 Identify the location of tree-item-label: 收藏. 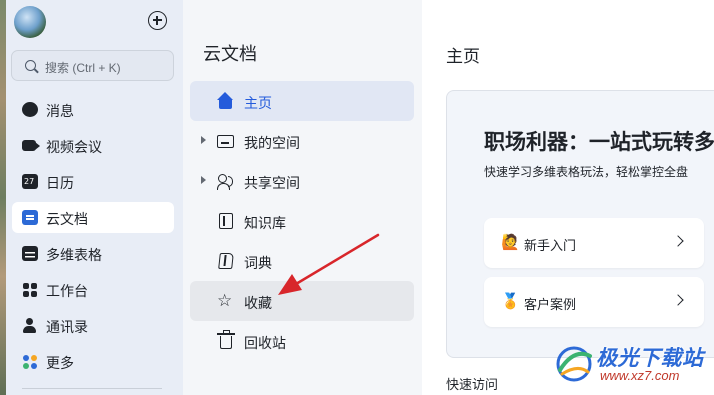
(258, 303).